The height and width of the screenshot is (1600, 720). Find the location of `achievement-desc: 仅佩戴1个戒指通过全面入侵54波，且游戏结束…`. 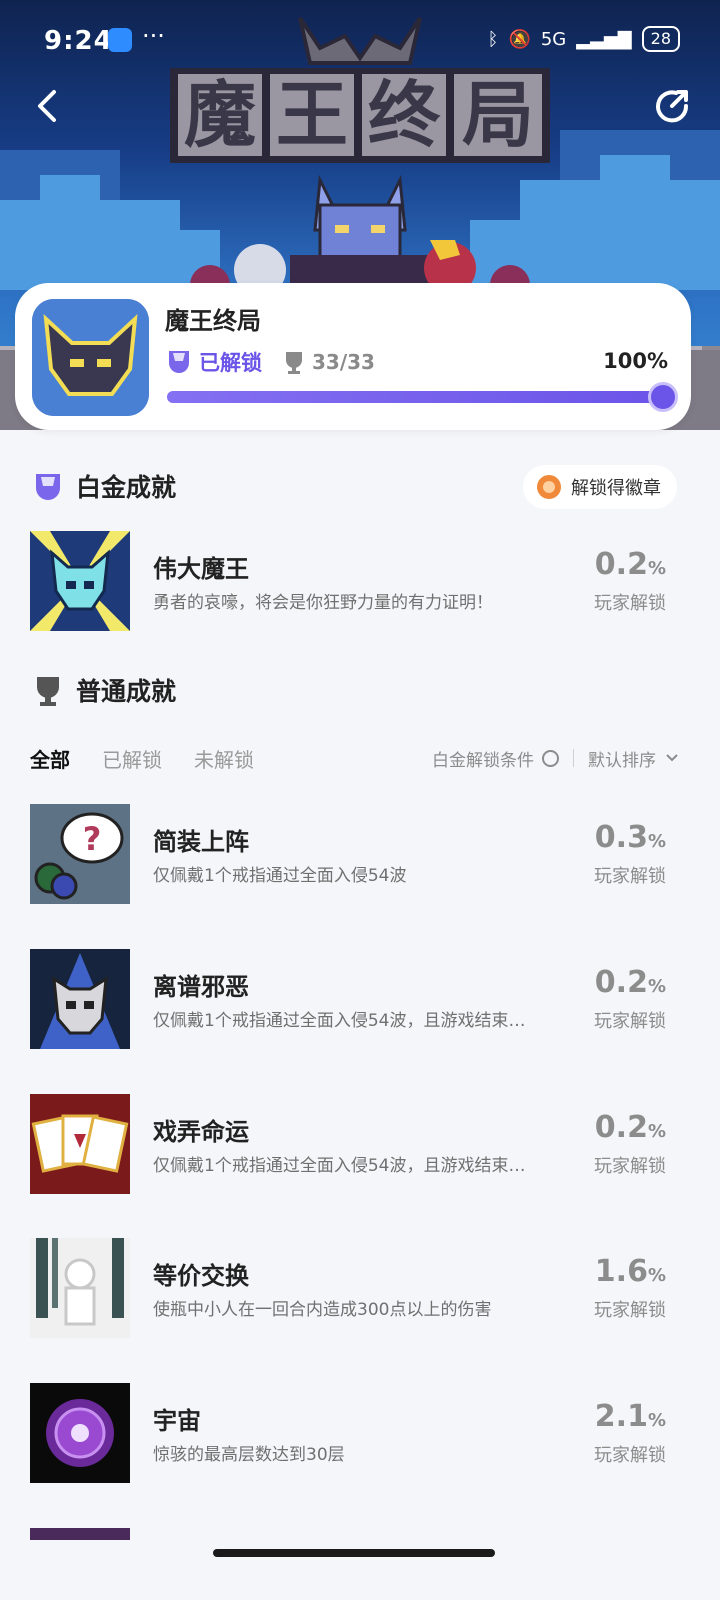

achievement-desc: 仅佩戴1个戒指通过全面入侵54波，且游戏结束… is located at coordinates (339, 1021).